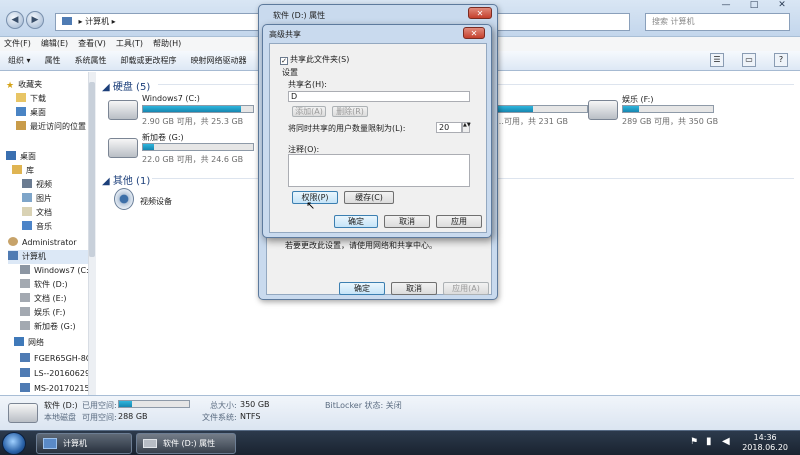  What do you see at coordinates (53, 60) in the screenshot?
I see `properties-button: 属性` at bounding box center [53, 60].